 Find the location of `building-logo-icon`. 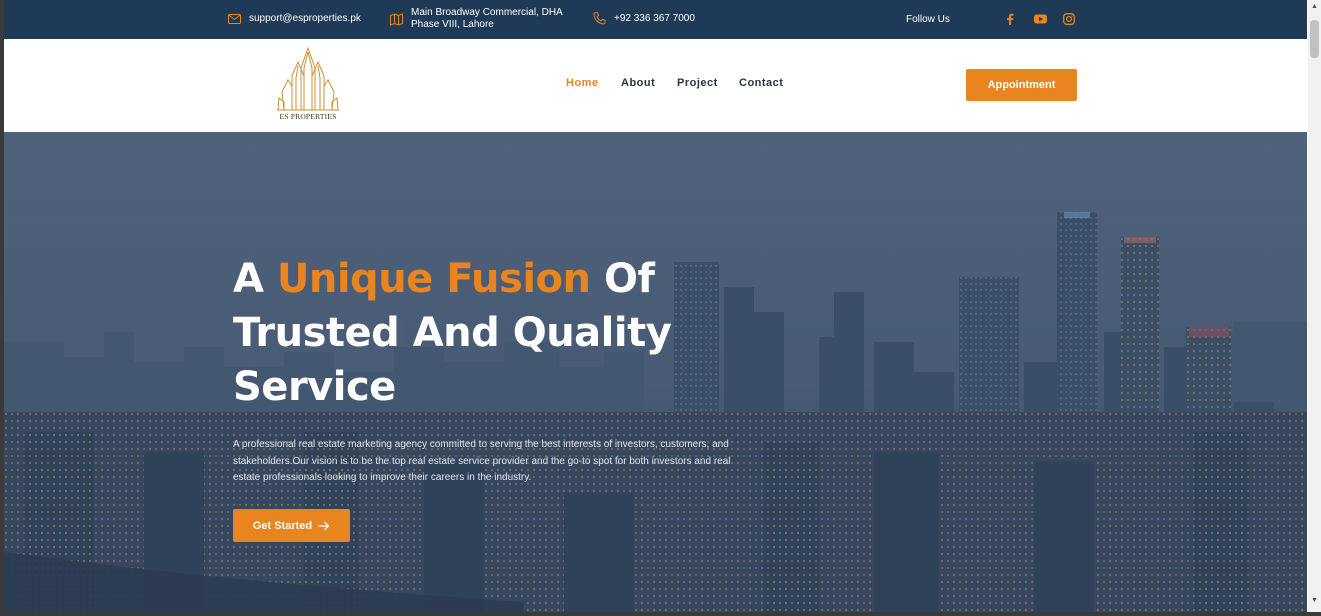

building-logo-icon is located at coordinates (308, 78).